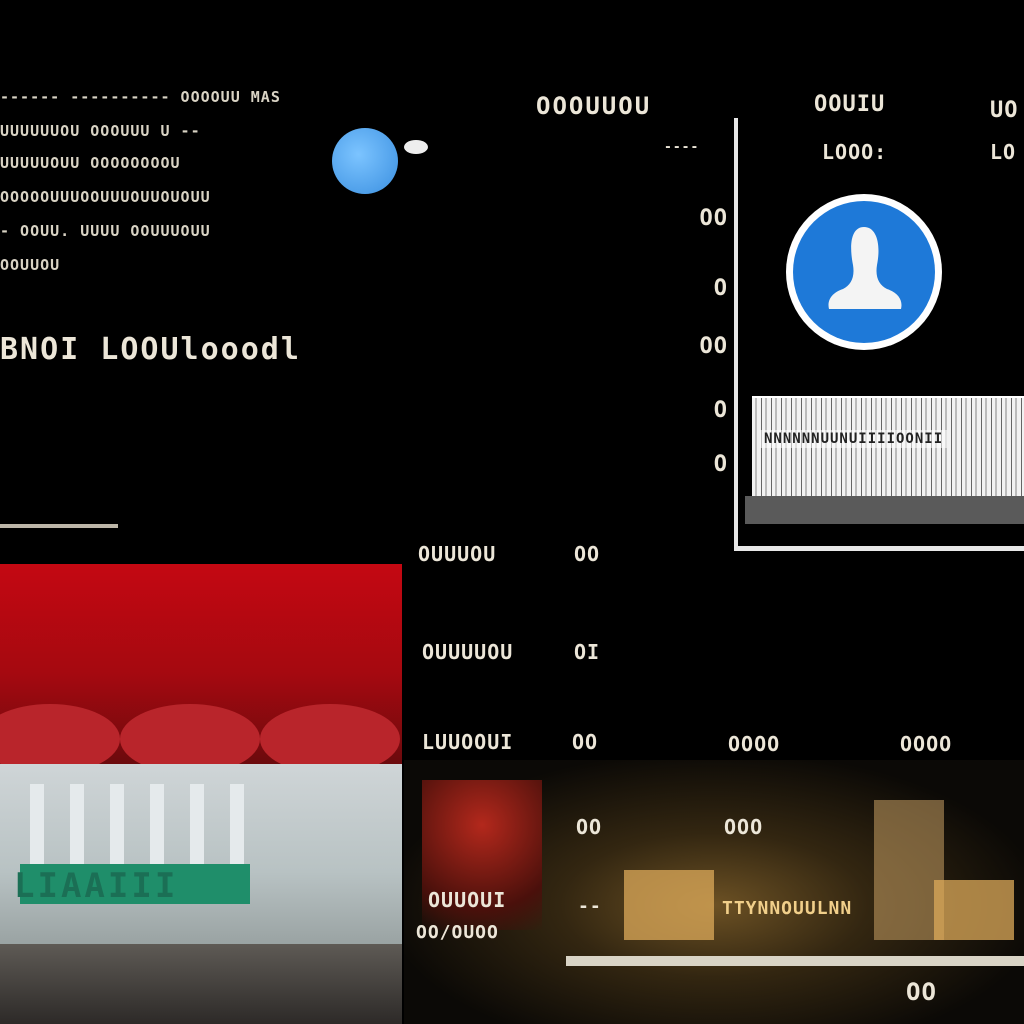 The image size is (1024, 1024). Describe the element at coordinates (787, 908) in the screenshot. I see `photo-sign: TTYNNOUULNN` at that location.